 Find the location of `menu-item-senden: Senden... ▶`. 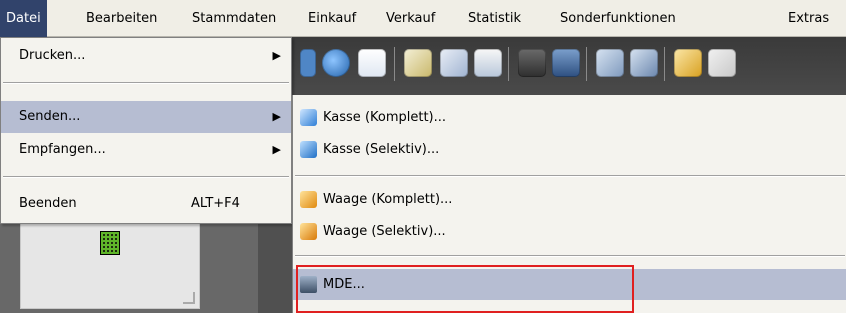

menu-item-senden: Senden... ▶ is located at coordinates (146, 117).